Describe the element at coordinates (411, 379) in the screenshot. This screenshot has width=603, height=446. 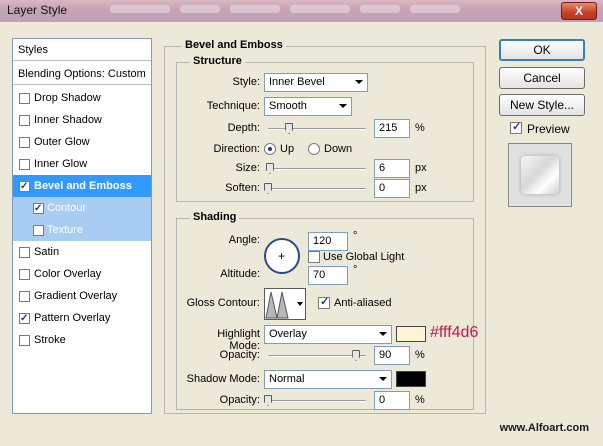
I see `shadow-color-swatch` at that location.